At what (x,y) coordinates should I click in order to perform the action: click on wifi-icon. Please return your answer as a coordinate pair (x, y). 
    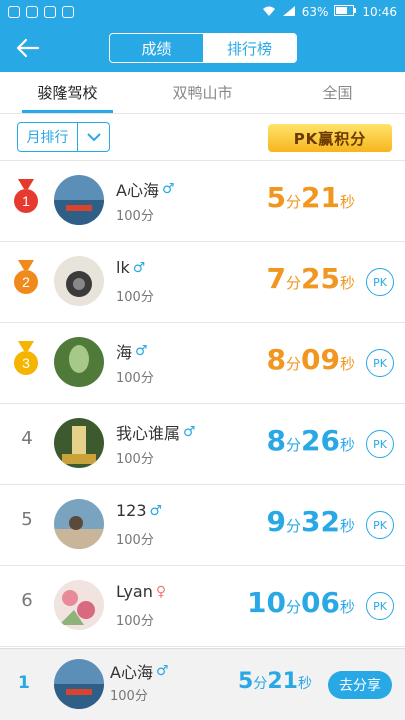
    Looking at the image, I should click on (269, 12).